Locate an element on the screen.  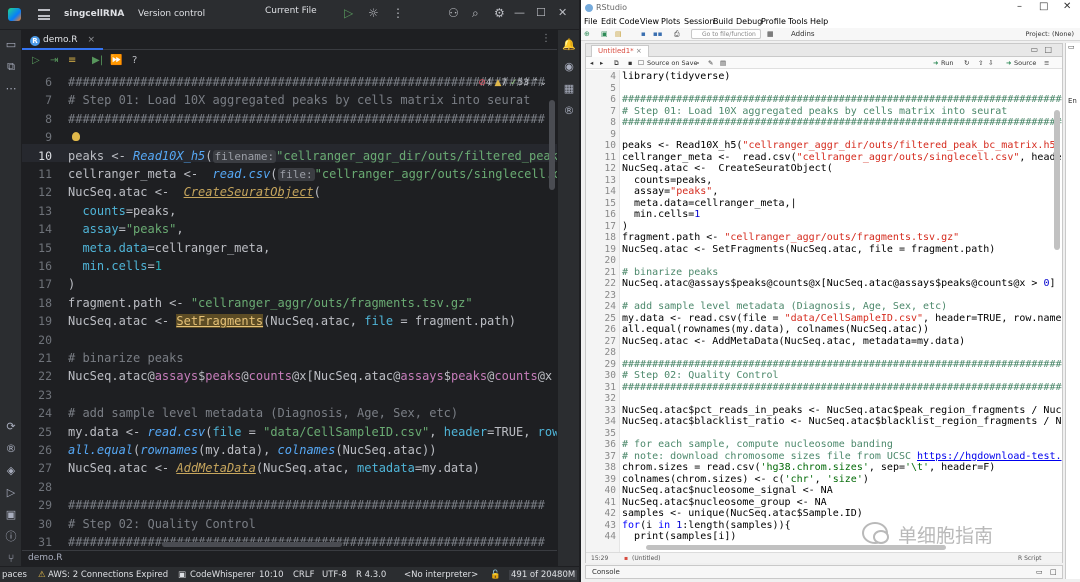
console-tab: Console is located at coordinates (606, 572).